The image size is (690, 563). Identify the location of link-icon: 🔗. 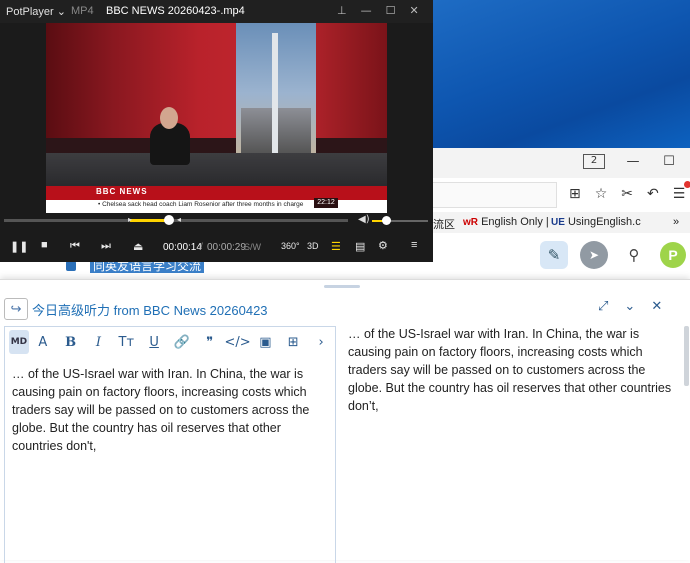
(182, 342).